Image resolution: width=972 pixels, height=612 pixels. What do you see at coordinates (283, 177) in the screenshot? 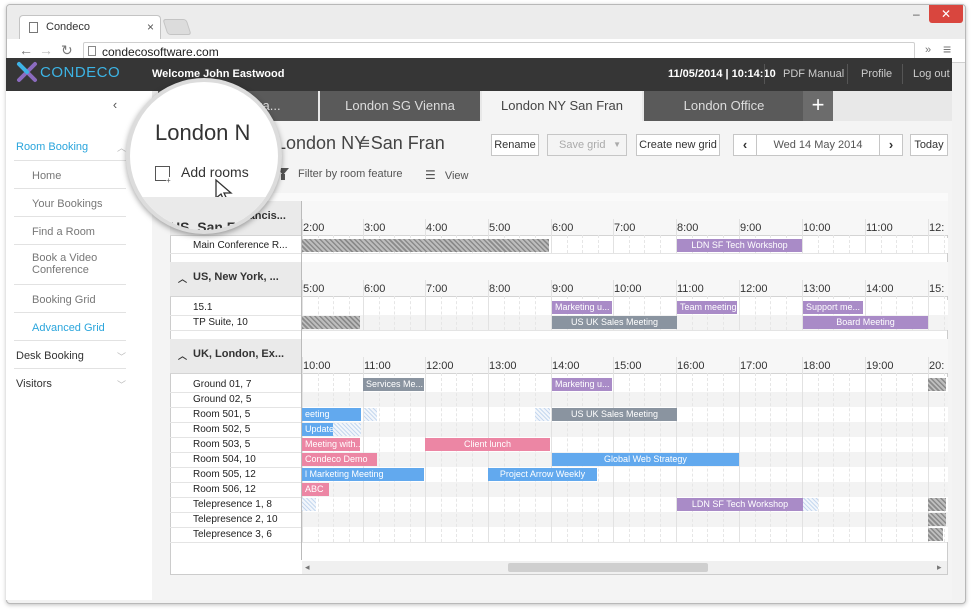
I see `filter-icon-stem` at bounding box center [283, 177].